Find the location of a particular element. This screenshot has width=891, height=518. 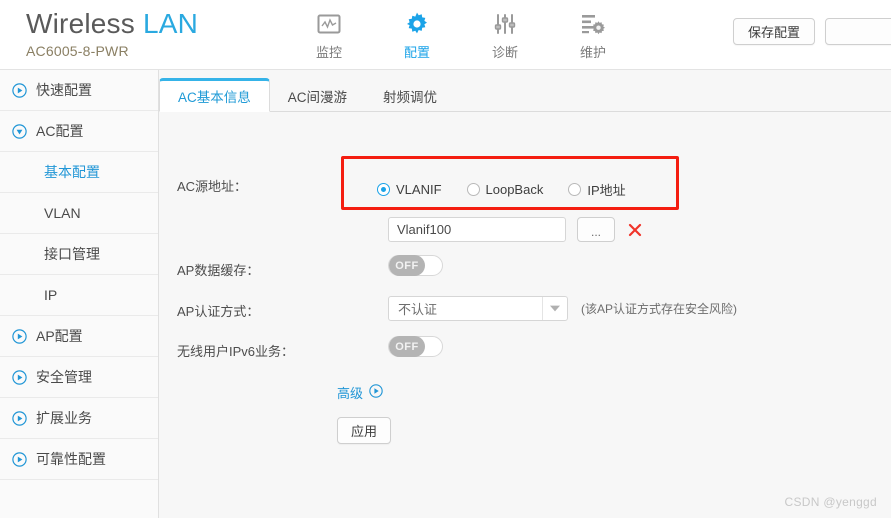

red-x-icon is located at coordinates (635, 230).